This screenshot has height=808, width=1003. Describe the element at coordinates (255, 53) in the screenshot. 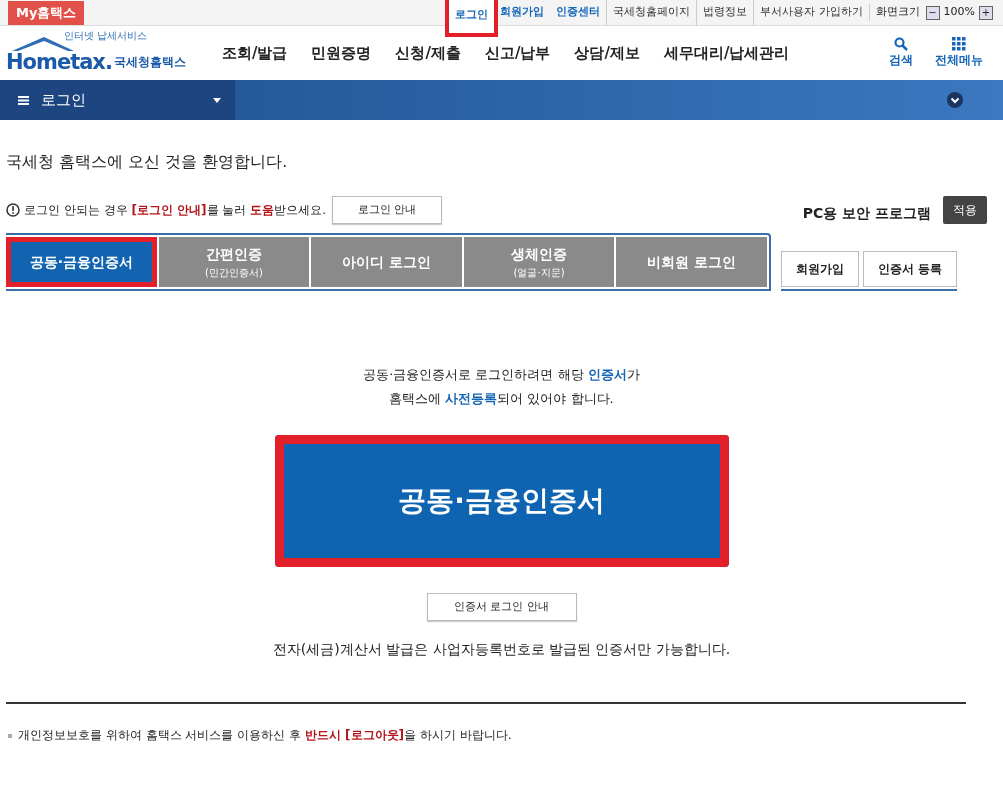

I see `main-menu-item: 조회/발급` at that location.